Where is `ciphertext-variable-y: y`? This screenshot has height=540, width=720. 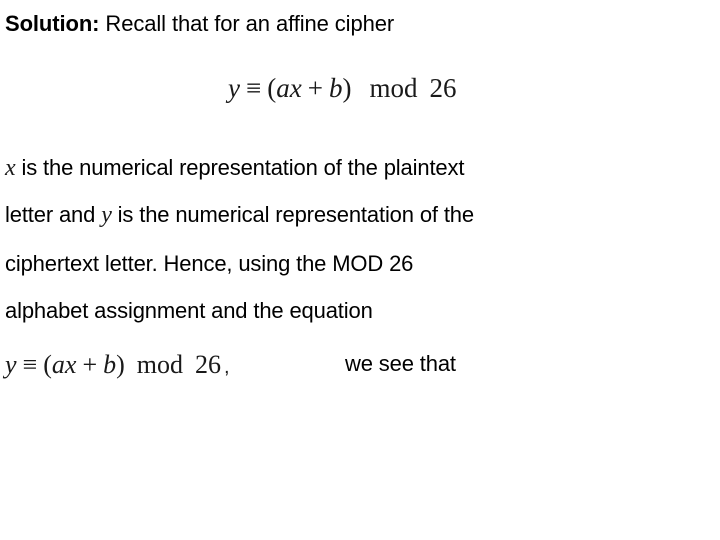 ciphertext-variable-y: y is located at coordinates (106, 215).